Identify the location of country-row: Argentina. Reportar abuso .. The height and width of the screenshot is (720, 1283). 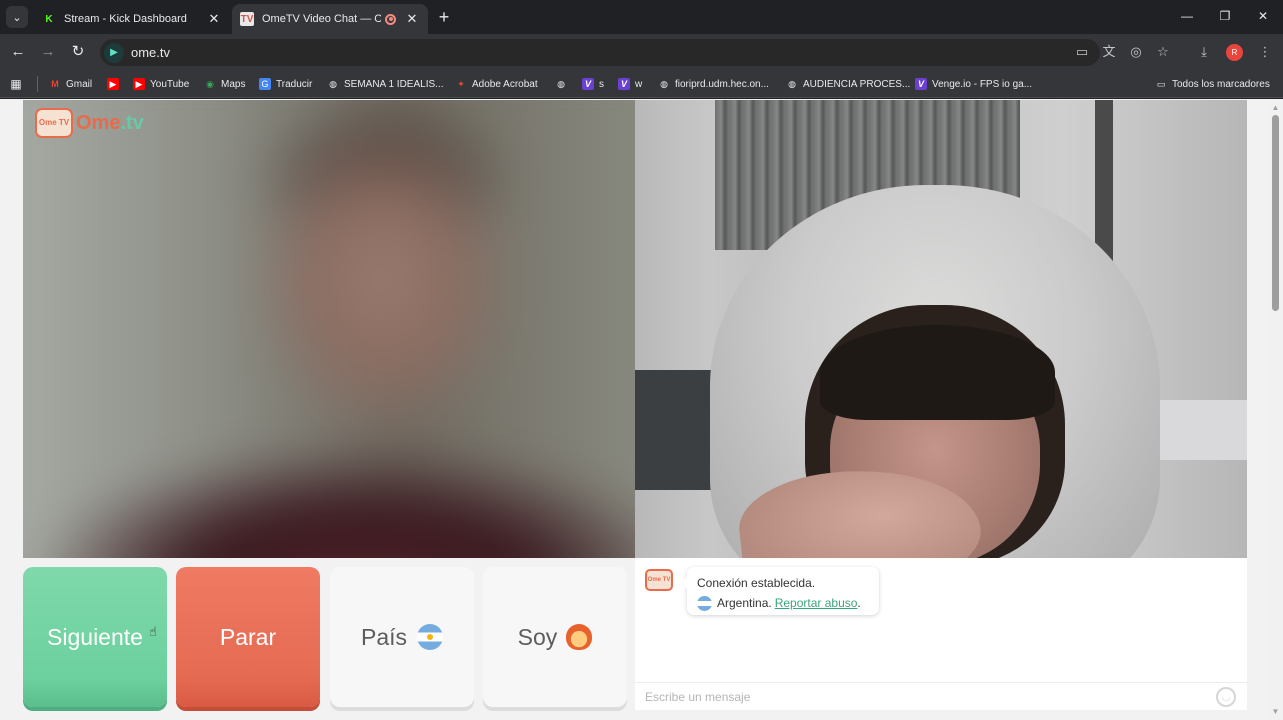
(783, 603).